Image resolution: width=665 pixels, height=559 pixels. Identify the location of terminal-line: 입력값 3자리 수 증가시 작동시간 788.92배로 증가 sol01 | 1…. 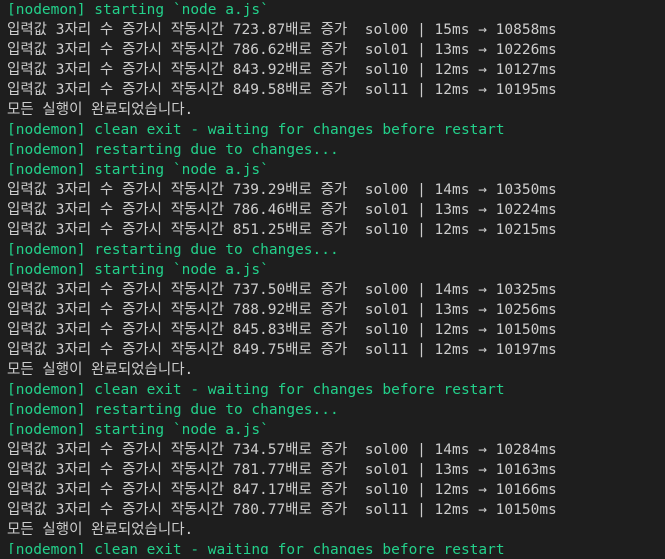
(282, 310).